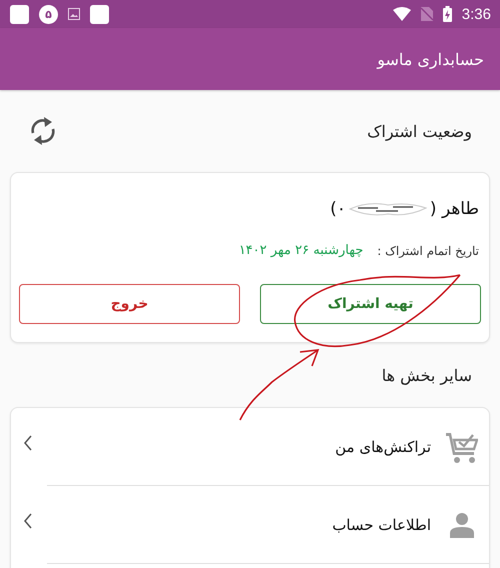 The width and height of the screenshot is (500, 568). I want to click on image-icon, so click(74, 14).